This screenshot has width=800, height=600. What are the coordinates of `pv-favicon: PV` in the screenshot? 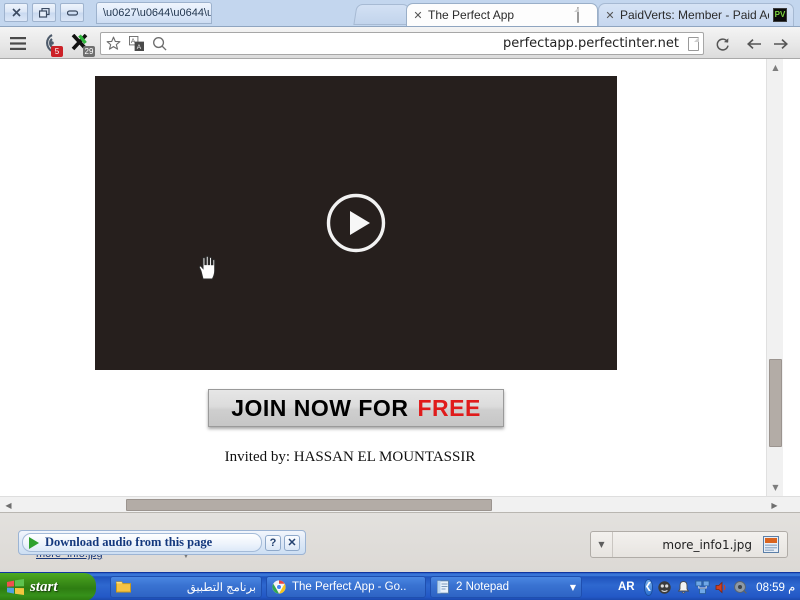 It's located at (780, 15).